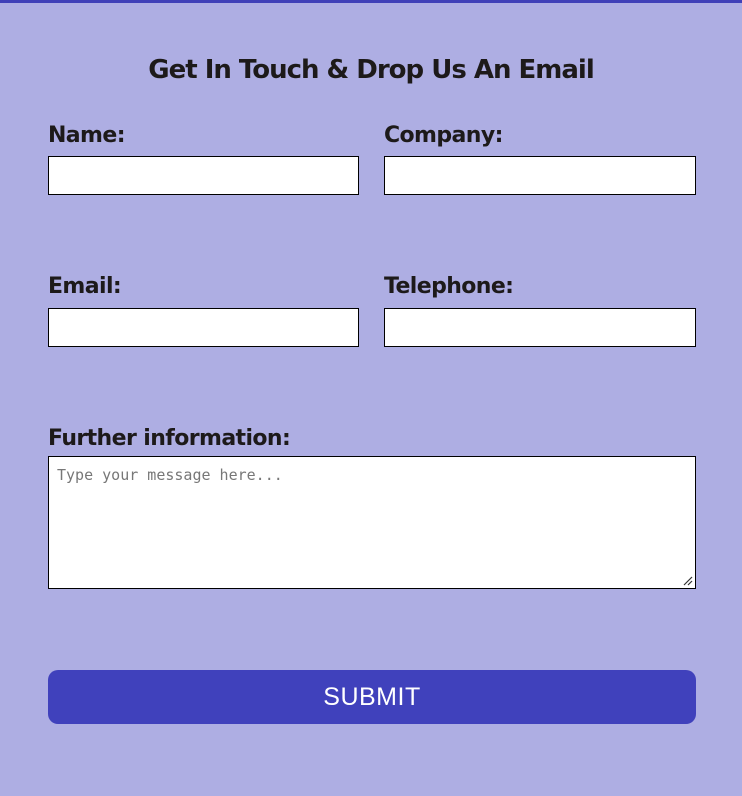  I want to click on company-input, so click(540, 175).